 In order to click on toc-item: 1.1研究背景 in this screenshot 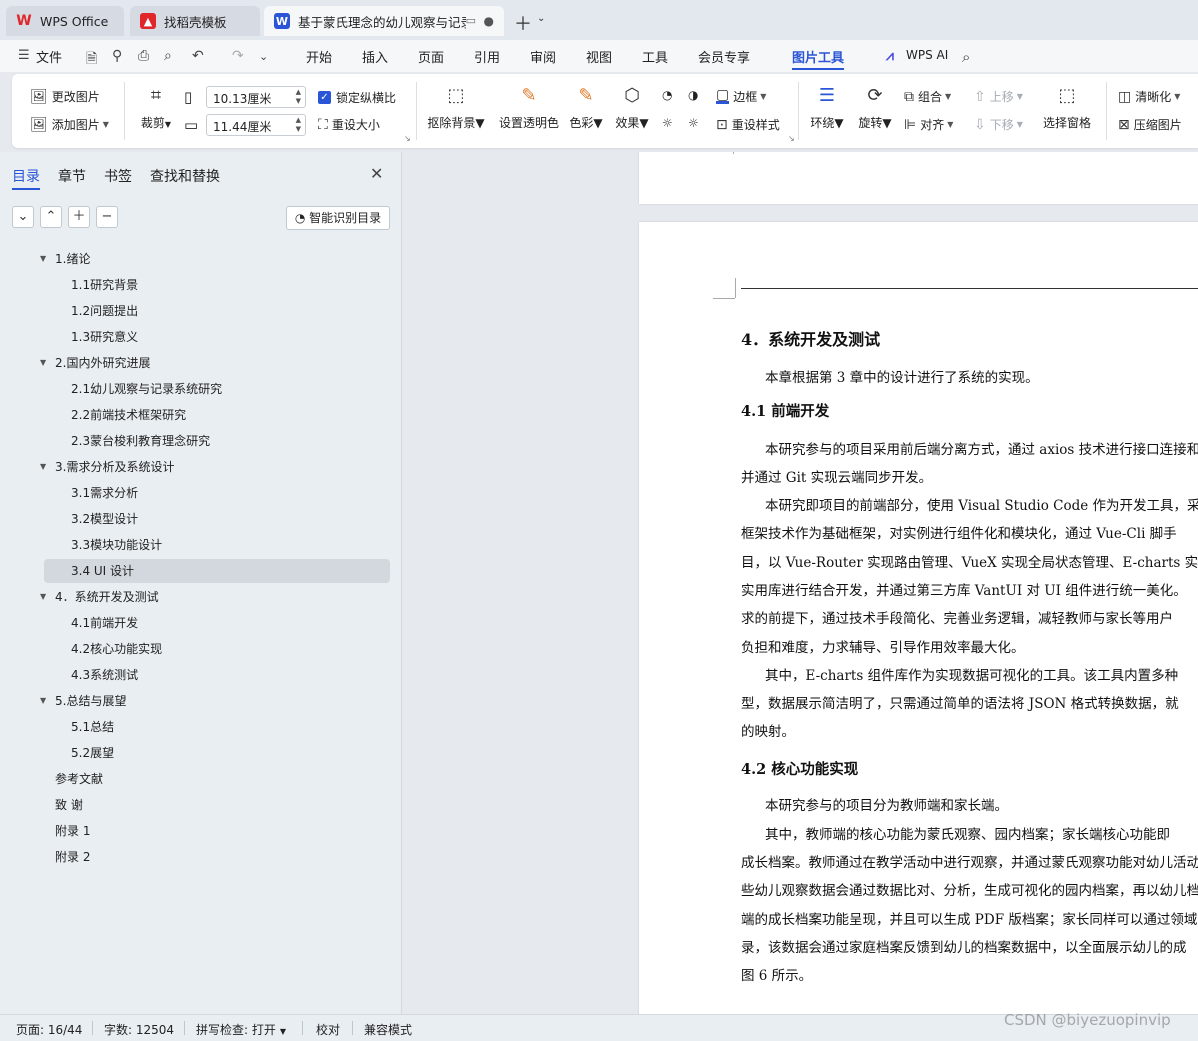, I will do `click(201, 285)`.